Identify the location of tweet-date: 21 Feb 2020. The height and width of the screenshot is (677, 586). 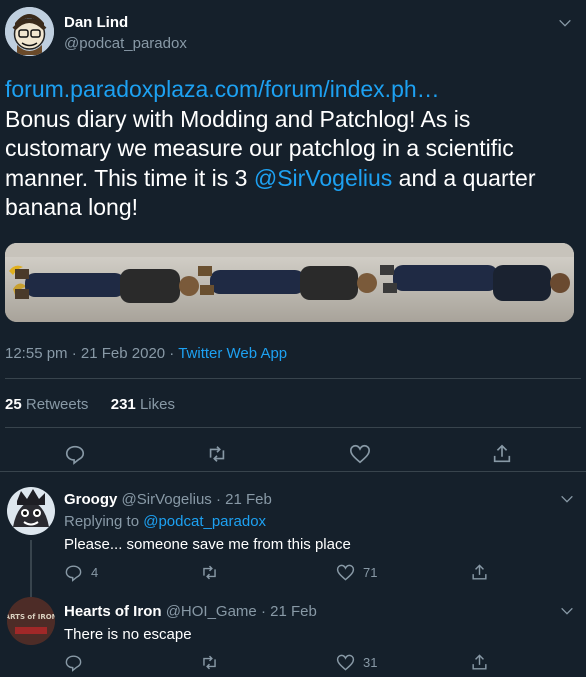
(123, 353).